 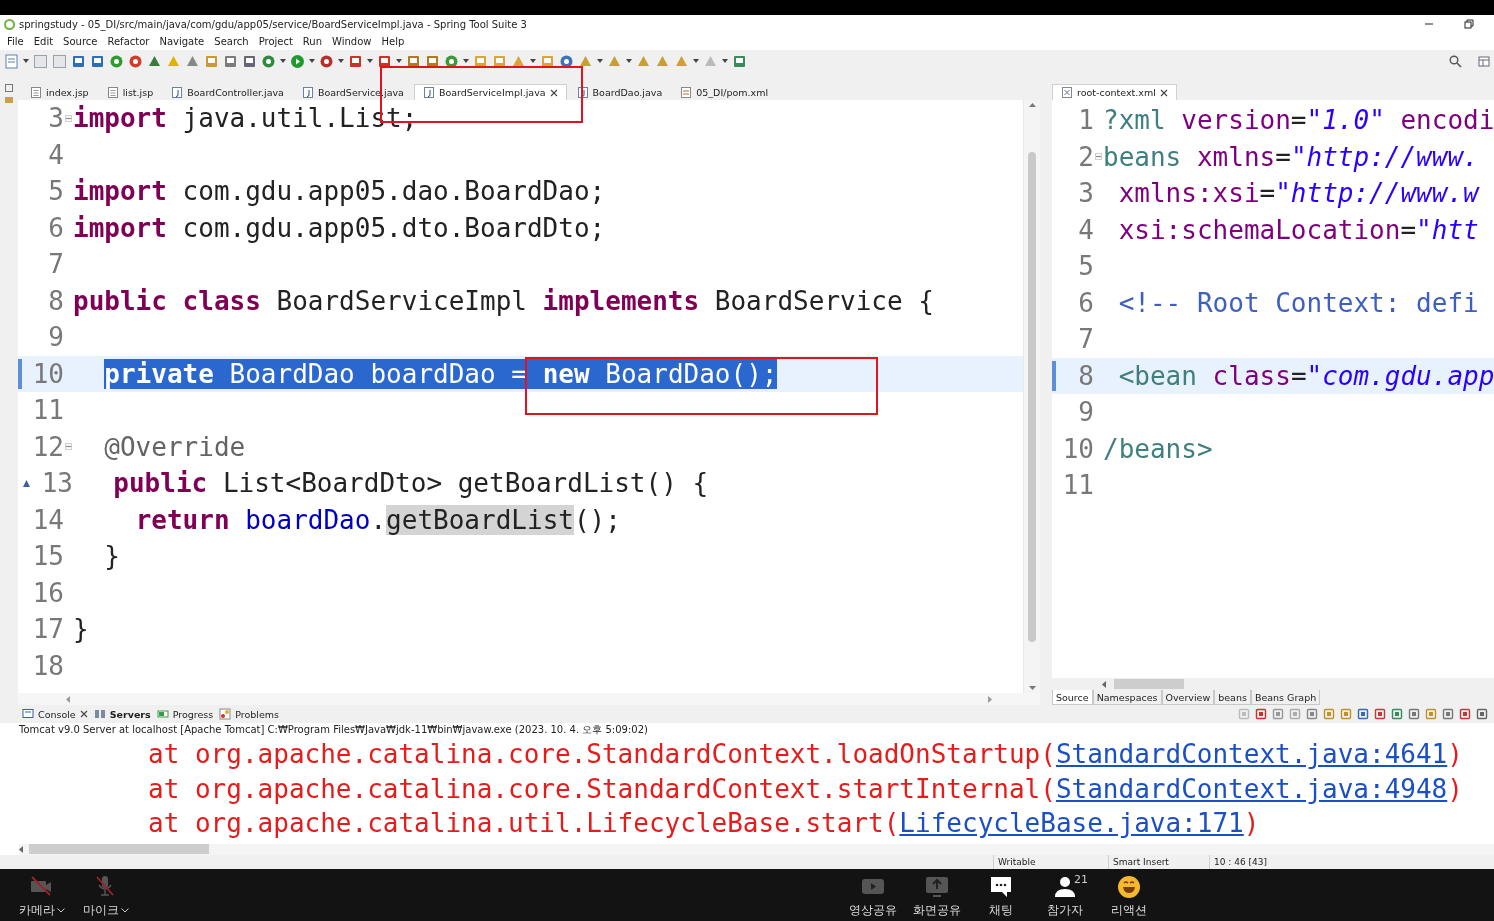 I want to click on line-number: 17, so click(x=47, y=629).